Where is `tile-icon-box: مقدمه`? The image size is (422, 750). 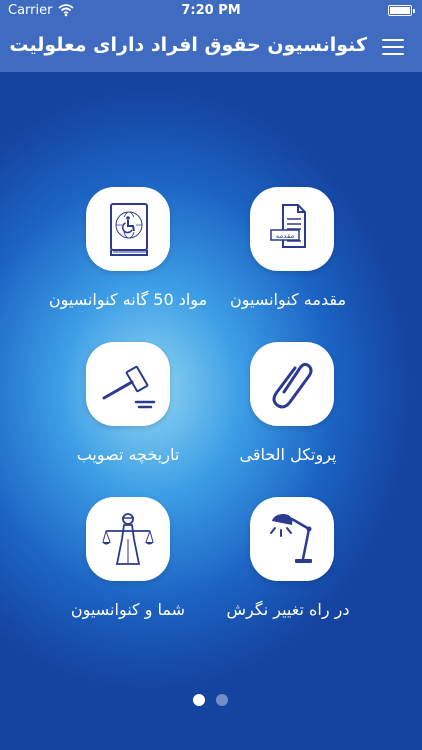
tile-icon-box: مقدمه is located at coordinates (292, 229).